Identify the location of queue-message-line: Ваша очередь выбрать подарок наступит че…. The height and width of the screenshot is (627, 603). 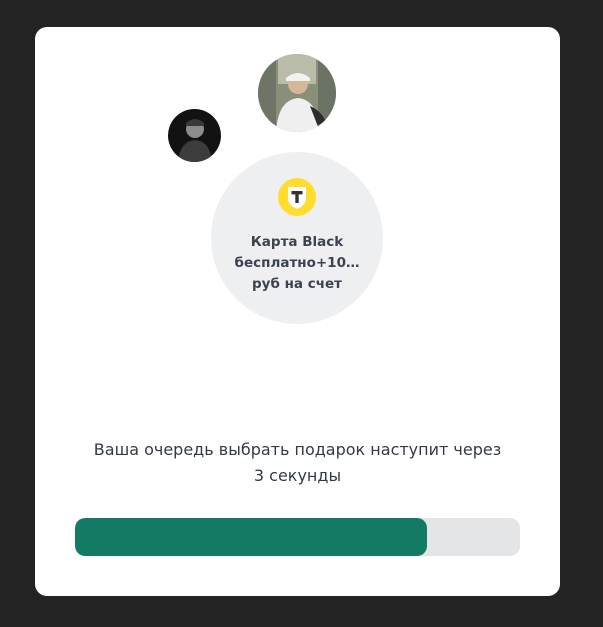
(297, 449).